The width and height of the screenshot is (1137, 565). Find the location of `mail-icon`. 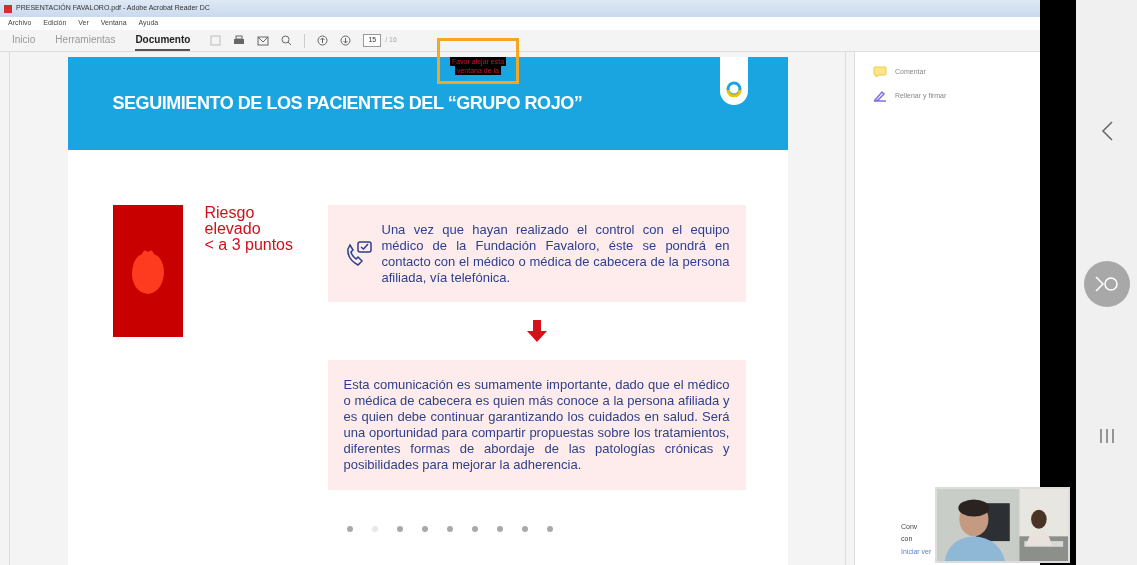

mail-icon is located at coordinates (263, 40).